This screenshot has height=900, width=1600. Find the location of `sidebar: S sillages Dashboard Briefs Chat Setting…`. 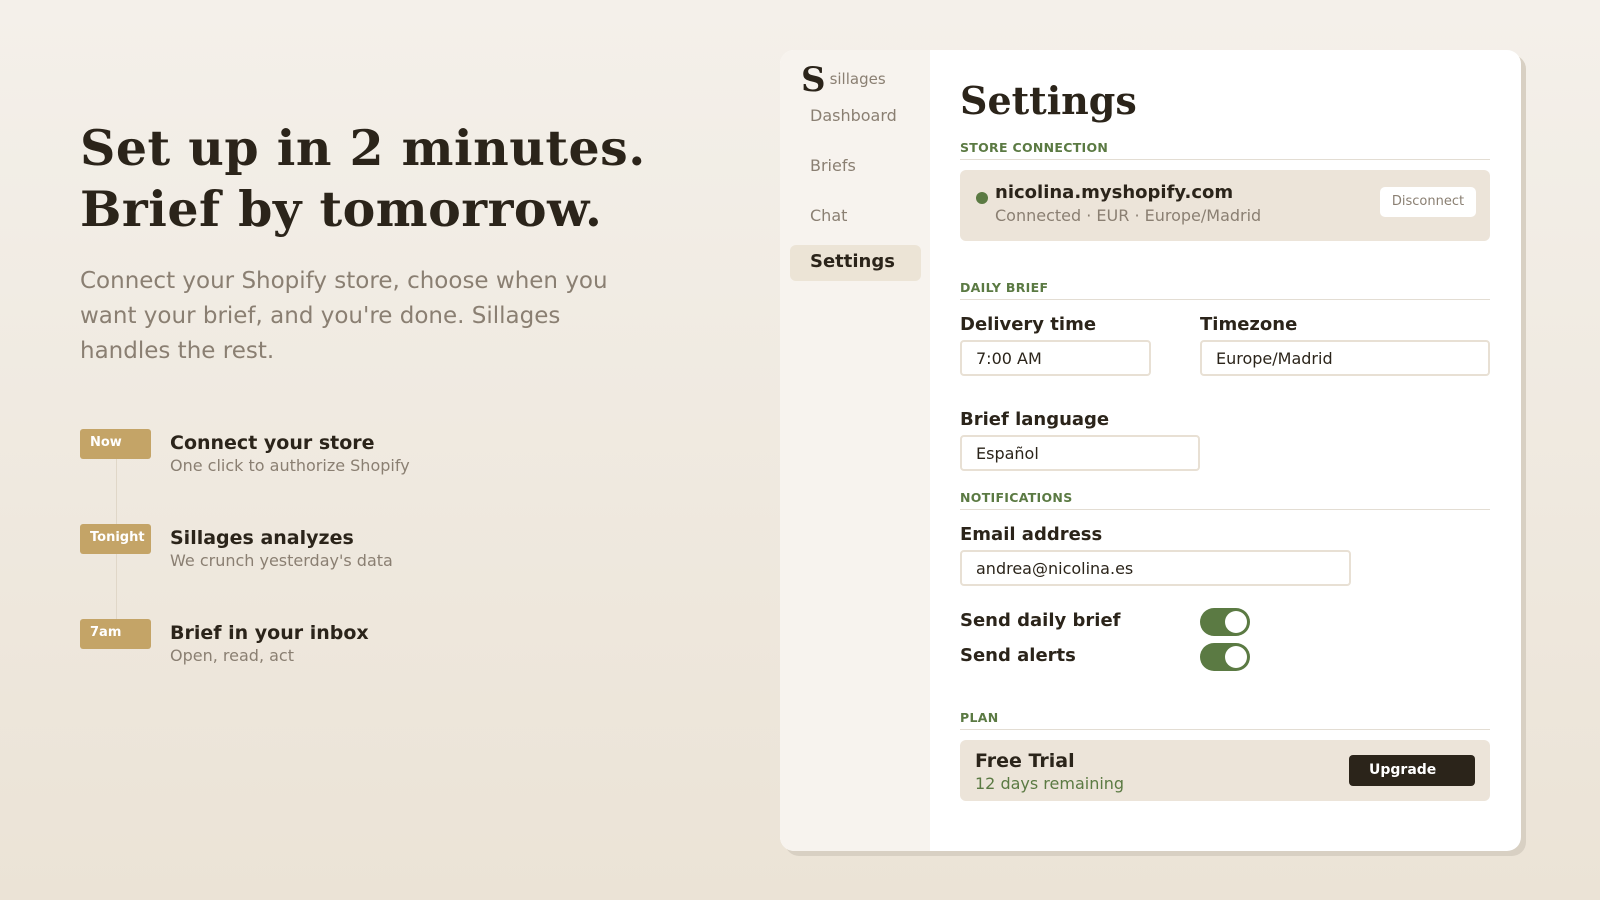

sidebar: S sillages Dashboard Briefs Chat Setting… is located at coordinates (855, 450).